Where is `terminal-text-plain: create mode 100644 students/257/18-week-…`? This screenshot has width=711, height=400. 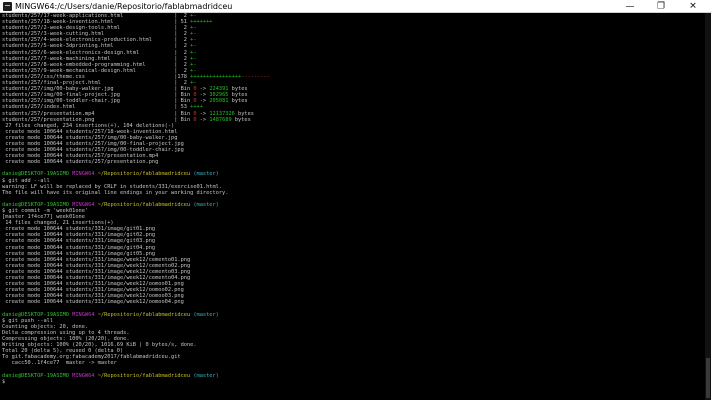
terminal-text-plain: create mode 100644 students/257/18-week-… is located at coordinates (90, 131).